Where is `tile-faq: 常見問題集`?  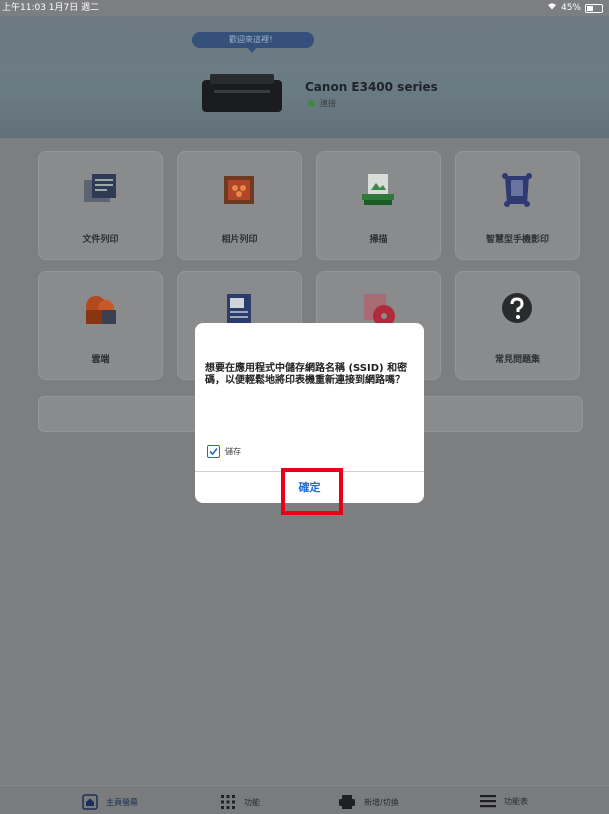
tile-faq: 常見問題集 is located at coordinates (517, 325).